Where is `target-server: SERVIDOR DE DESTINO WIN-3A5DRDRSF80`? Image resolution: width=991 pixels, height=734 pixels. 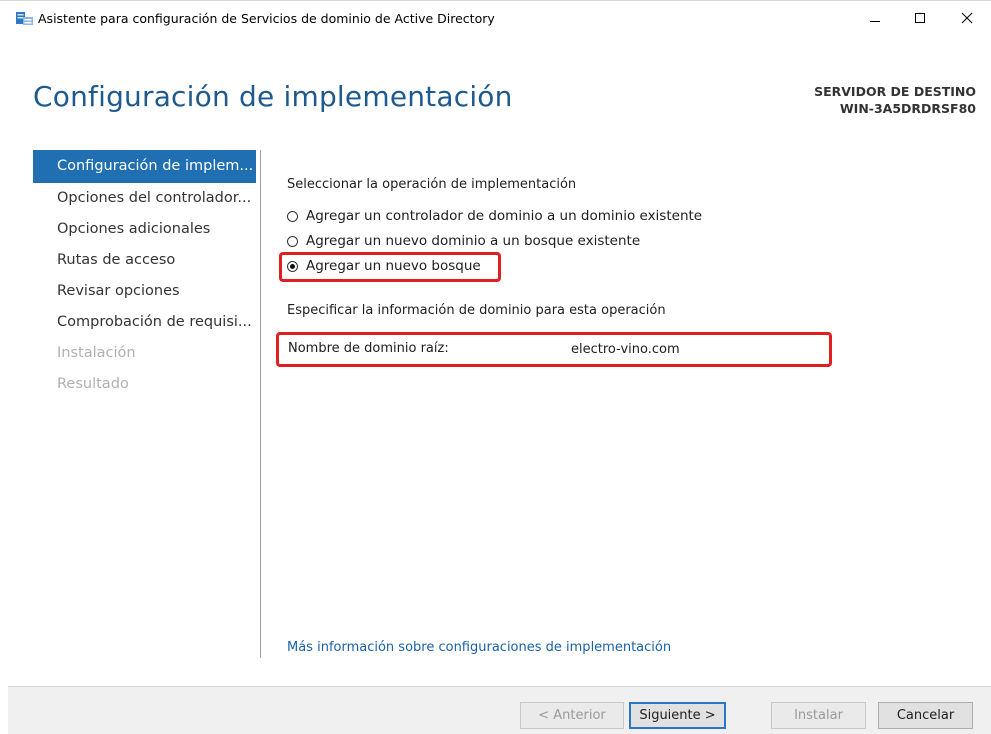
target-server: SERVIDOR DE DESTINO WIN-3A5DRDRSF80 is located at coordinates (895, 100).